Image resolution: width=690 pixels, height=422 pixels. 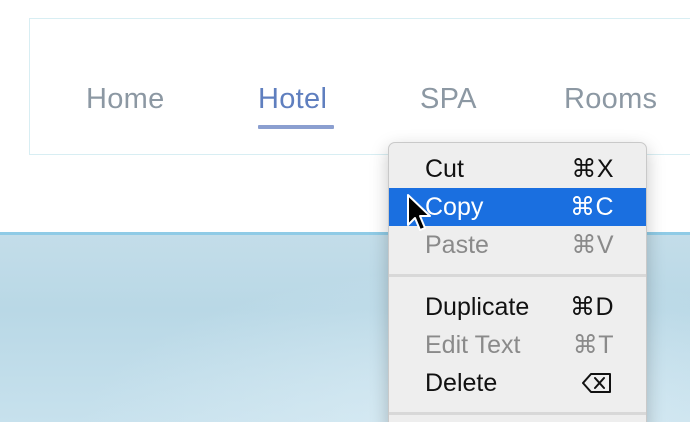 What do you see at coordinates (592, 169) in the screenshot?
I see `menu-item-shortcut: ⌘X` at bounding box center [592, 169].